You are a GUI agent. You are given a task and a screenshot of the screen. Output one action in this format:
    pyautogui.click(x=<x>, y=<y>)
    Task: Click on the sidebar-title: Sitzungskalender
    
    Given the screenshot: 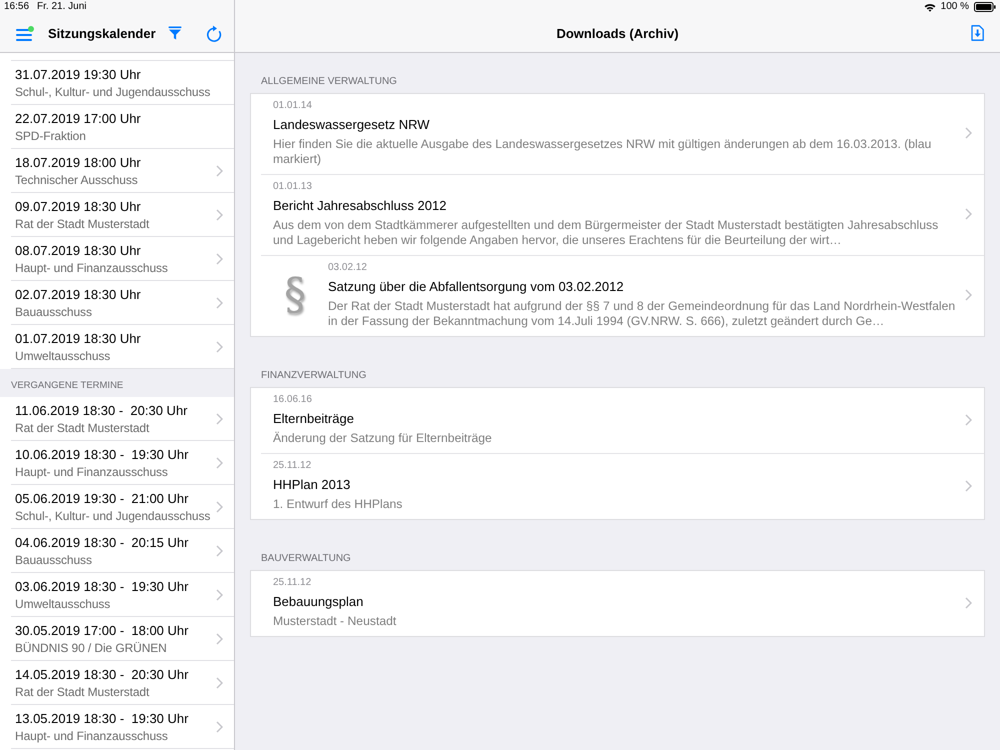 What is the action you would take?
    pyautogui.click(x=102, y=33)
    